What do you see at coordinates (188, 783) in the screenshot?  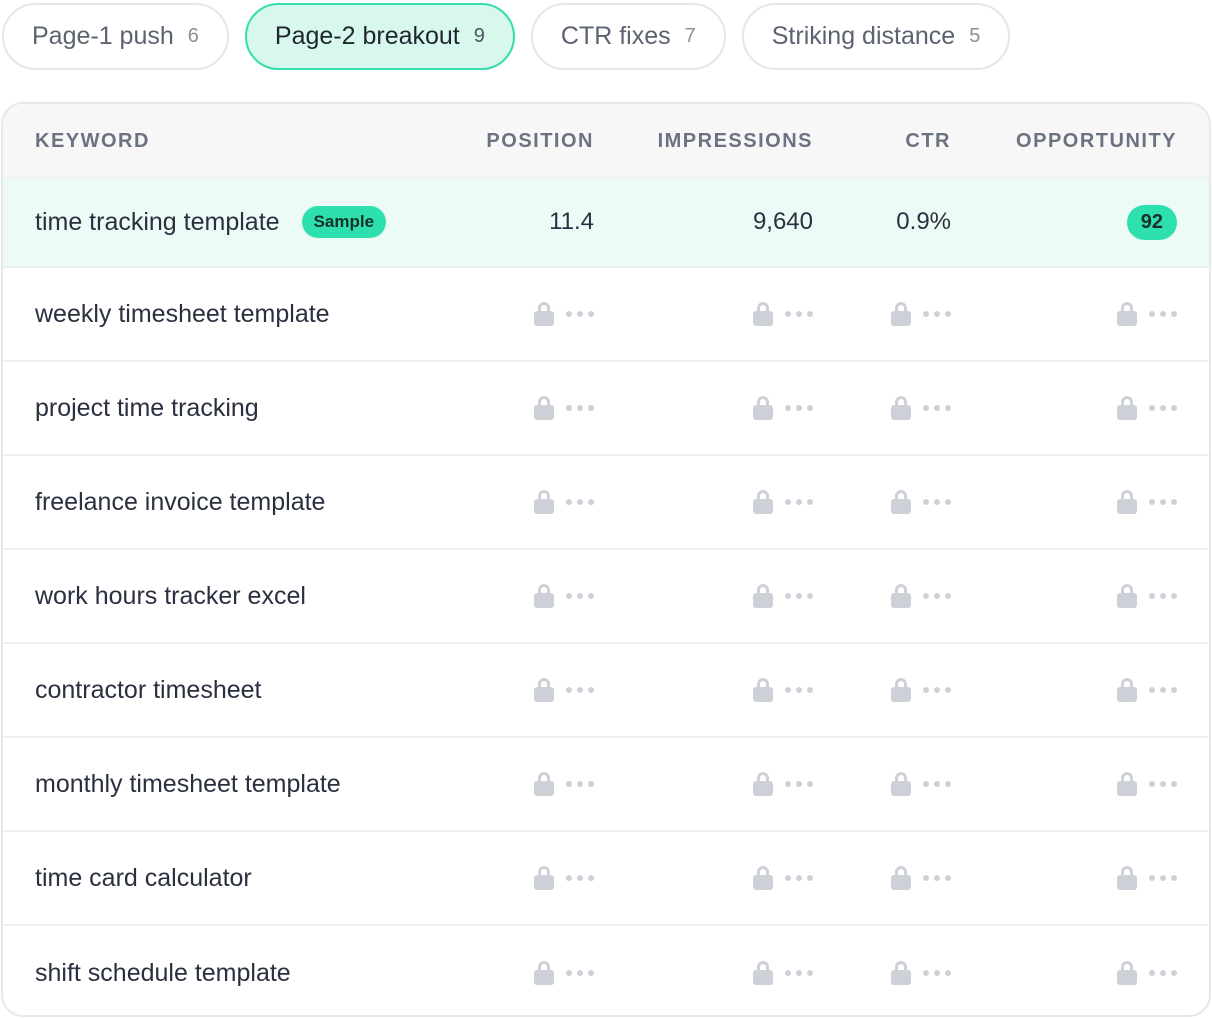 I see `keyword-text: monthly timesheet template` at bounding box center [188, 783].